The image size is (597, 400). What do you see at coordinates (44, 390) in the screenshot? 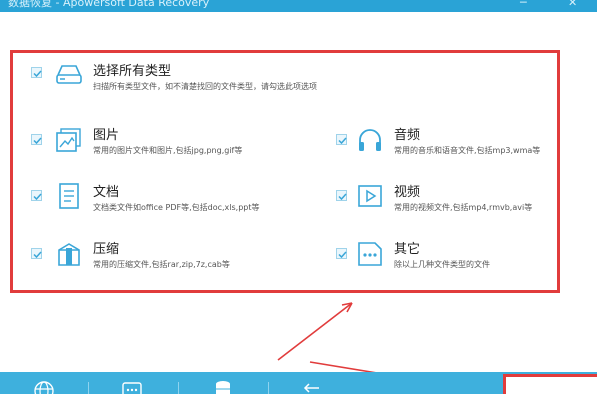
I see `globe-icon` at bounding box center [44, 390].